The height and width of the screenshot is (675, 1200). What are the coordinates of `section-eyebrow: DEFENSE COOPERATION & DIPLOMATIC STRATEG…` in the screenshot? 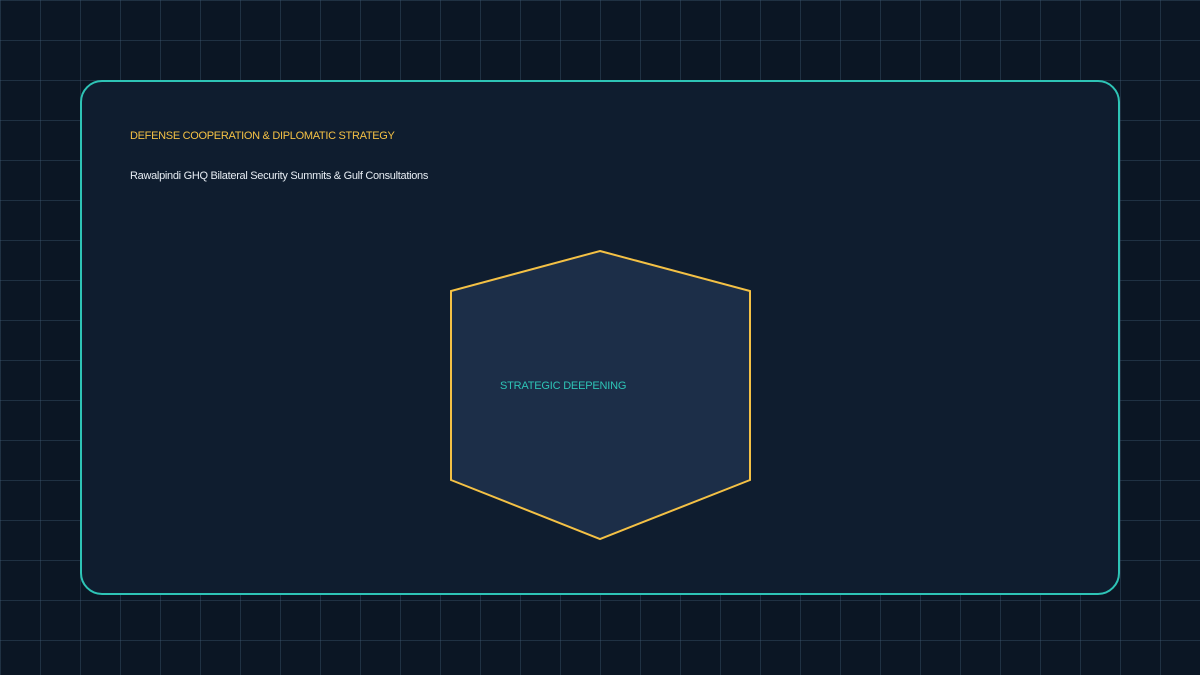 It's located at (262, 136).